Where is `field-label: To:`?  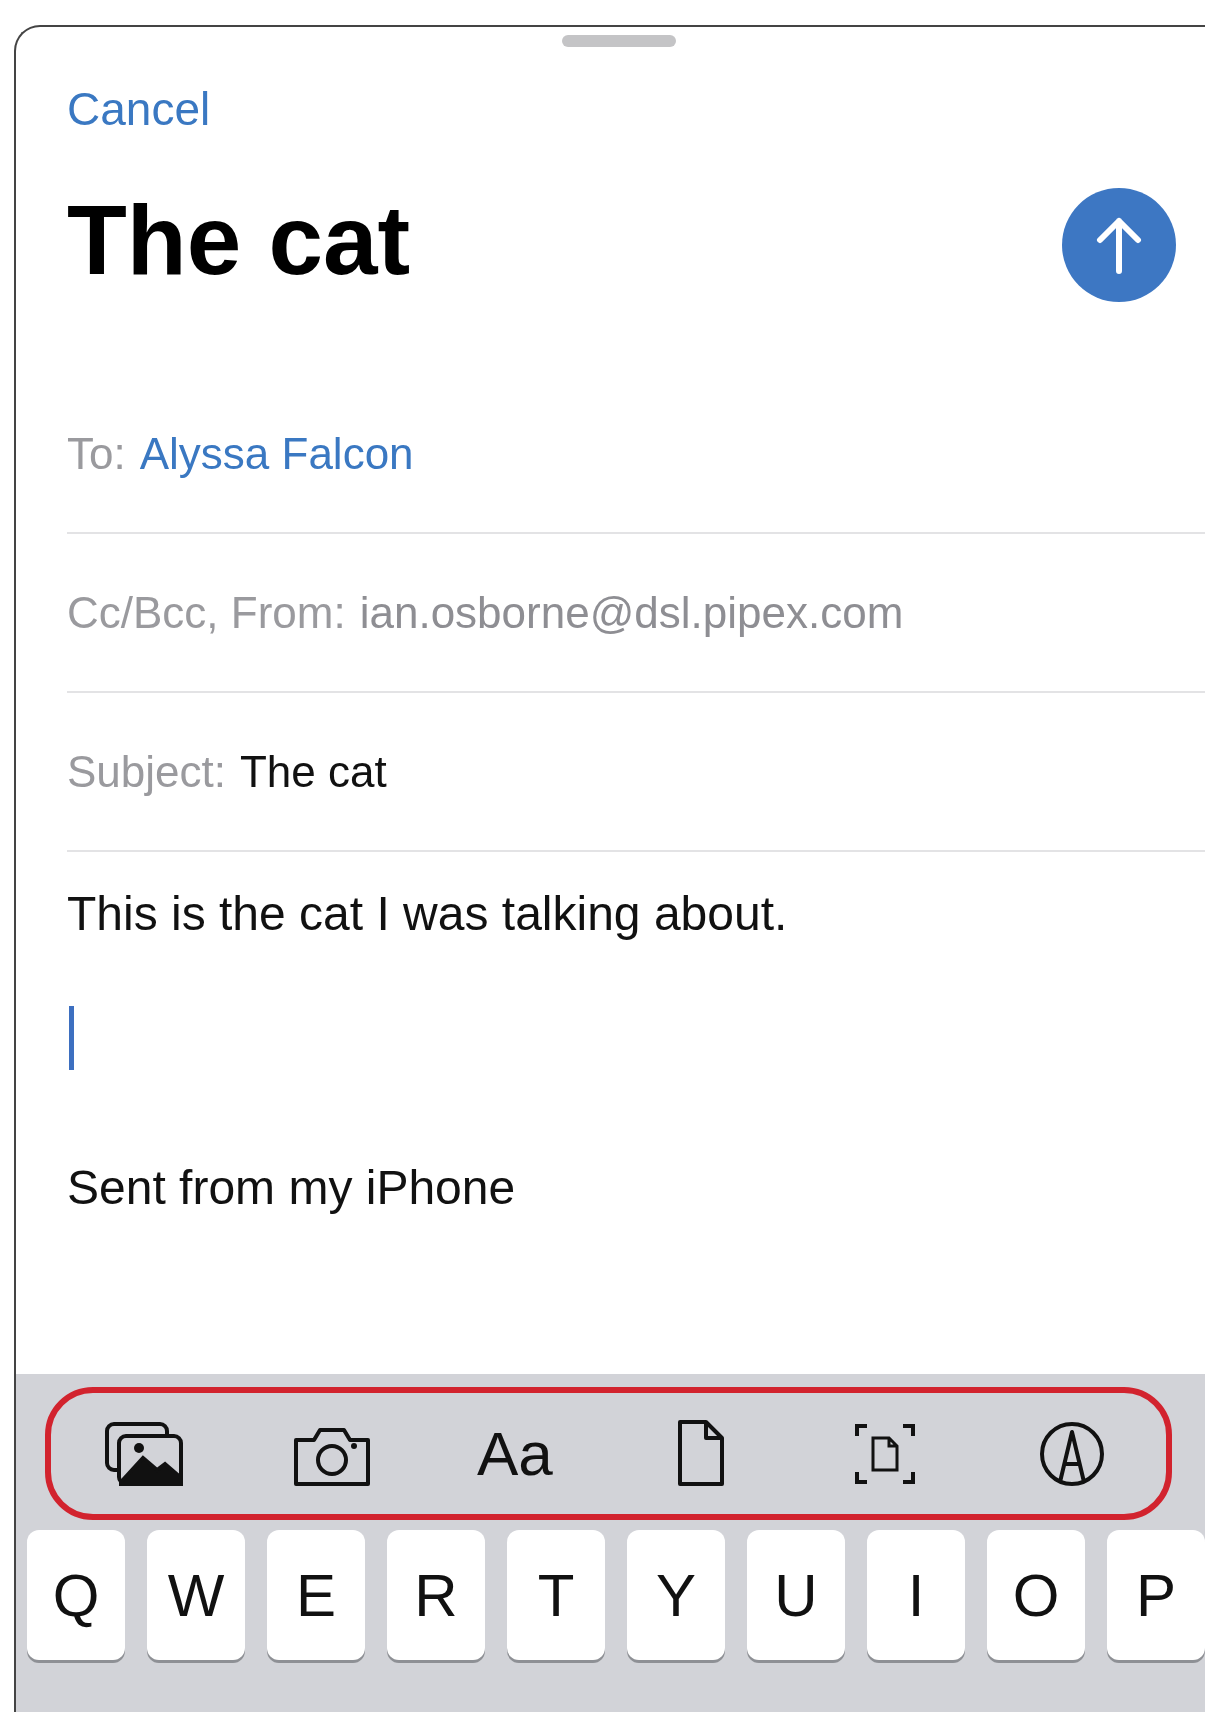
field-label: To: is located at coordinates (96, 453).